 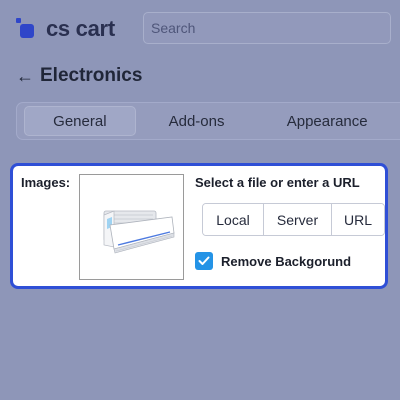 I want to click on tab-bar: General Add-ons Appearance, so click(x=208, y=121).